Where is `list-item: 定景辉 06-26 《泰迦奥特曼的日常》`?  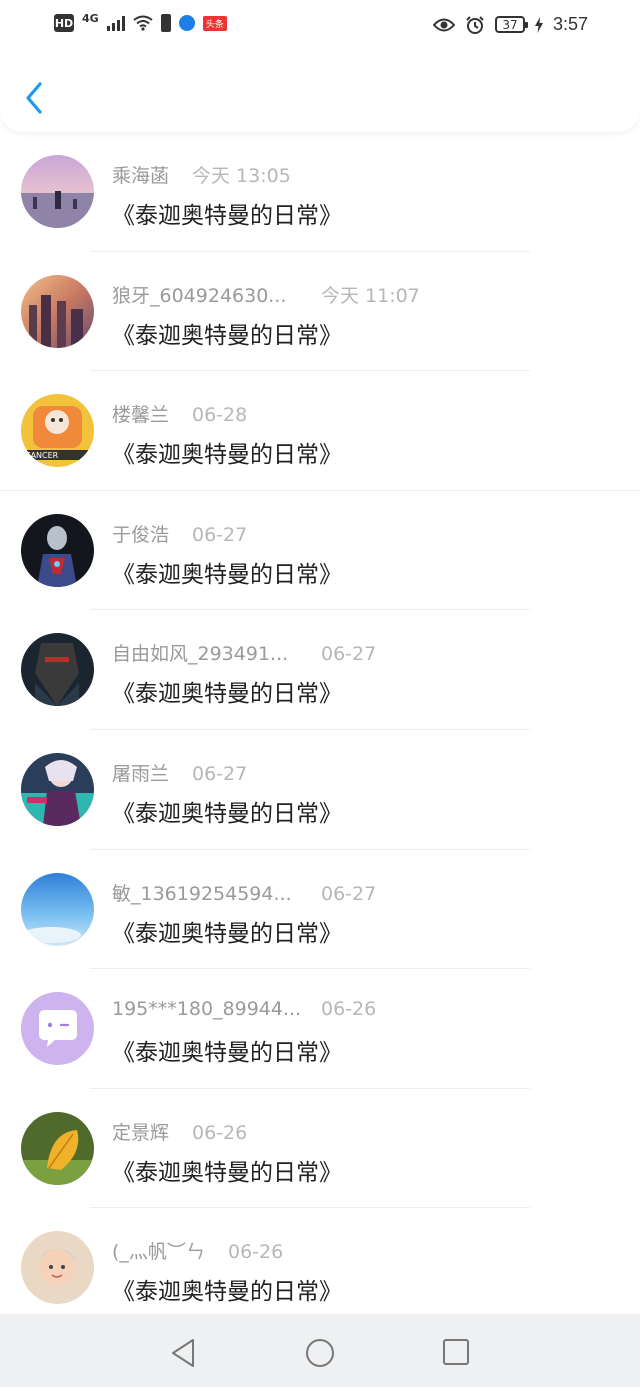 list-item: 定景辉 06-26 《泰迦奥特曼的日常》 is located at coordinates (320, 1149).